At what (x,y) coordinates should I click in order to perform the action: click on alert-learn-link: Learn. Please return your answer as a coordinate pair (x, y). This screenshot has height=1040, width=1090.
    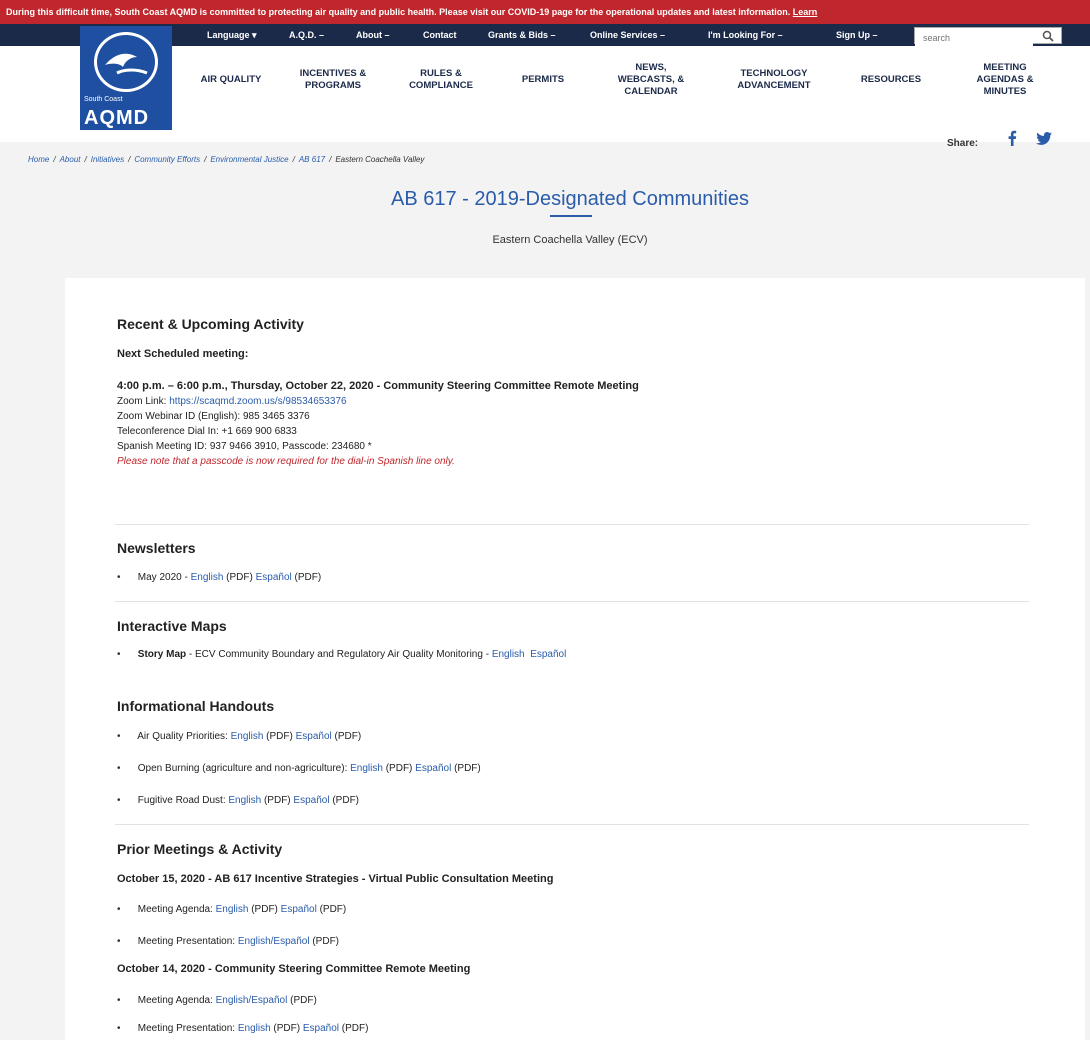
    Looking at the image, I should click on (805, 12).